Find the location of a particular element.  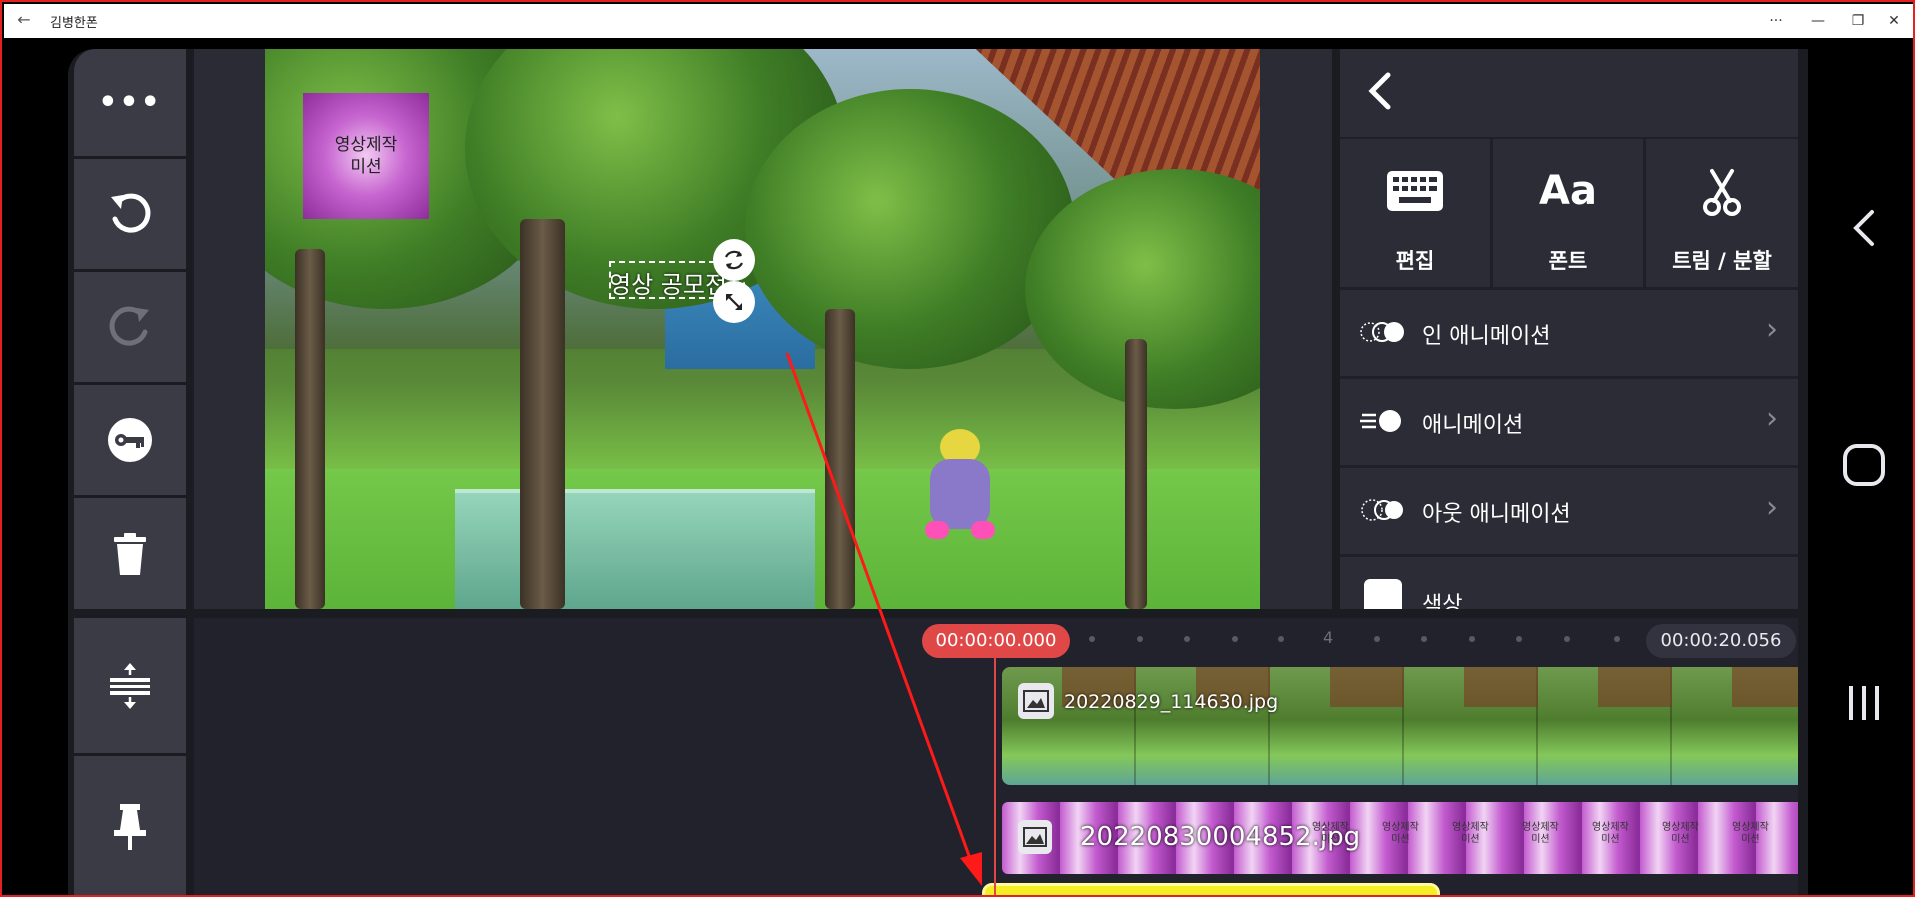

close-button: ✕ is located at coordinates (1894, 21).